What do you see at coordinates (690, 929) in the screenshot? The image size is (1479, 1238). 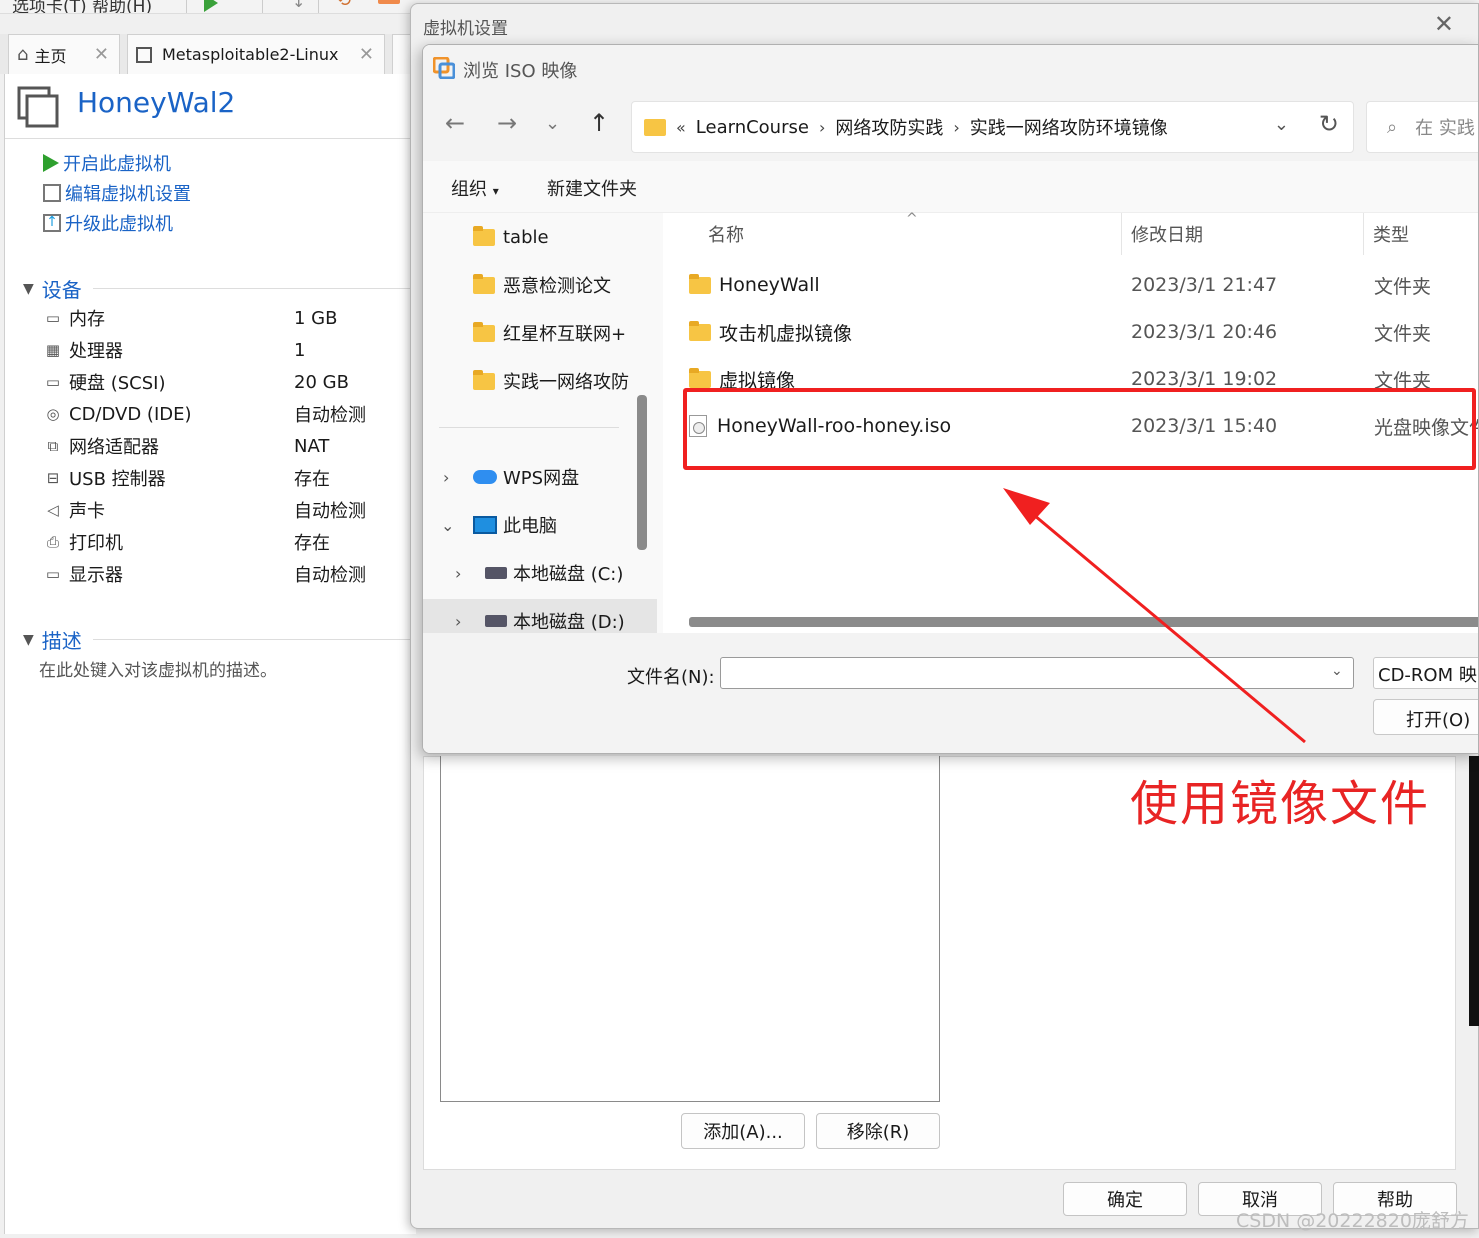 I see `settings-list` at bounding box center [690, 929].